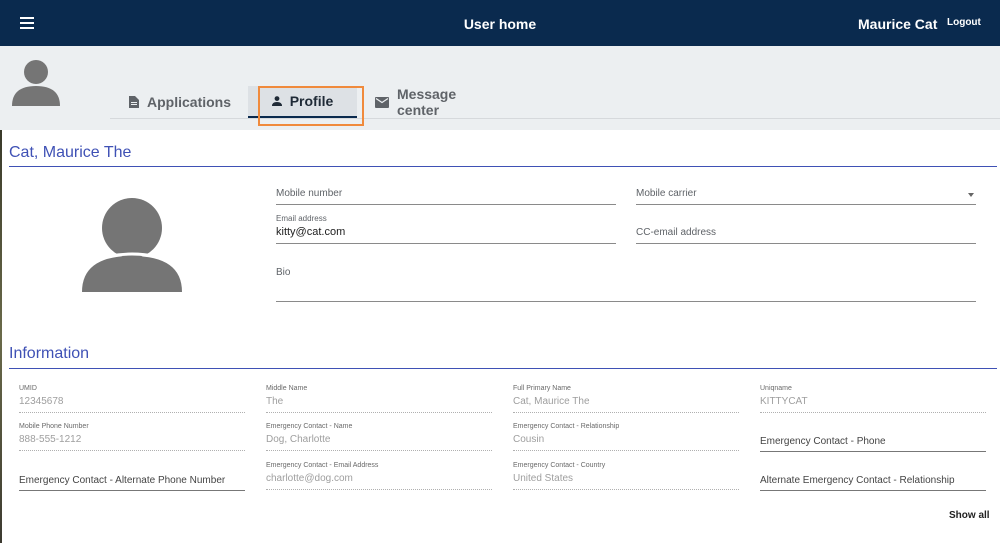 Image resolution: width=1000 pixels, height=543 pixels. Describe the element at coordinates (971, 195) in the screenshot. I see `dropdown-caret-icon` at that location.